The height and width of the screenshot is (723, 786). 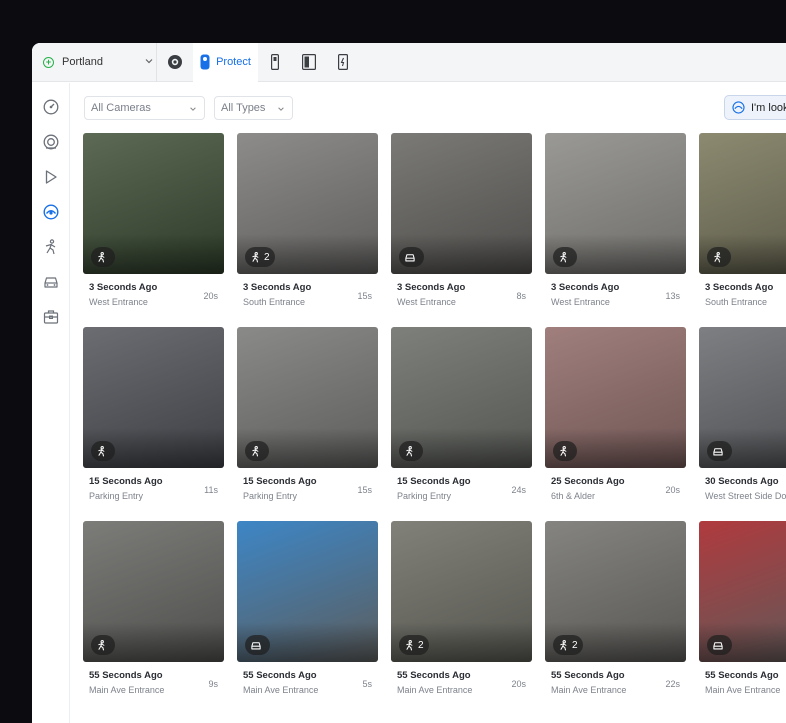 What do you see at coordinates (51, 282) in the screenshot?
I see `vehicle-icon` at bounding box center [51, 282].